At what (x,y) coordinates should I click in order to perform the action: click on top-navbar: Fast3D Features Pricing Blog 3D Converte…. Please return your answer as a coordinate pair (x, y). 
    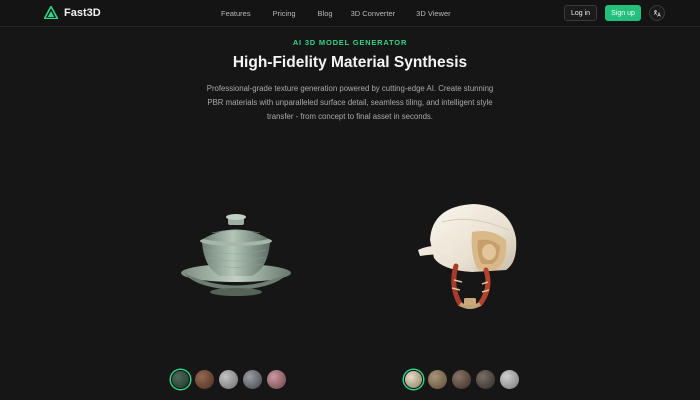
    Looking at the image, I should click on (350, 13).